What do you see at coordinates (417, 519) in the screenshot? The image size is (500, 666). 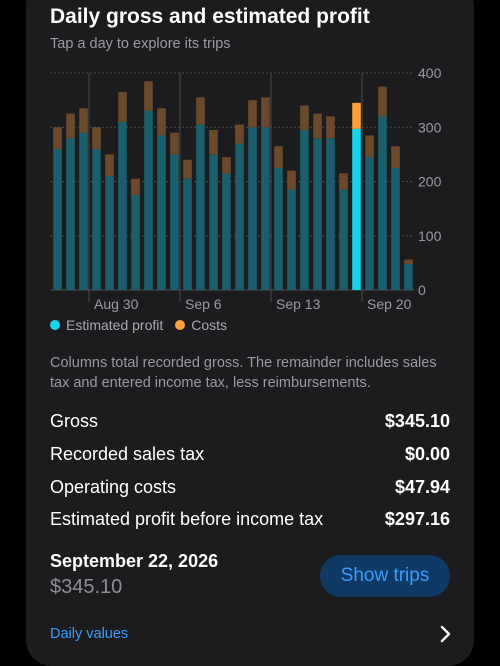 I see `breakdown-value: $297.16` at bounding box center [417, 519].